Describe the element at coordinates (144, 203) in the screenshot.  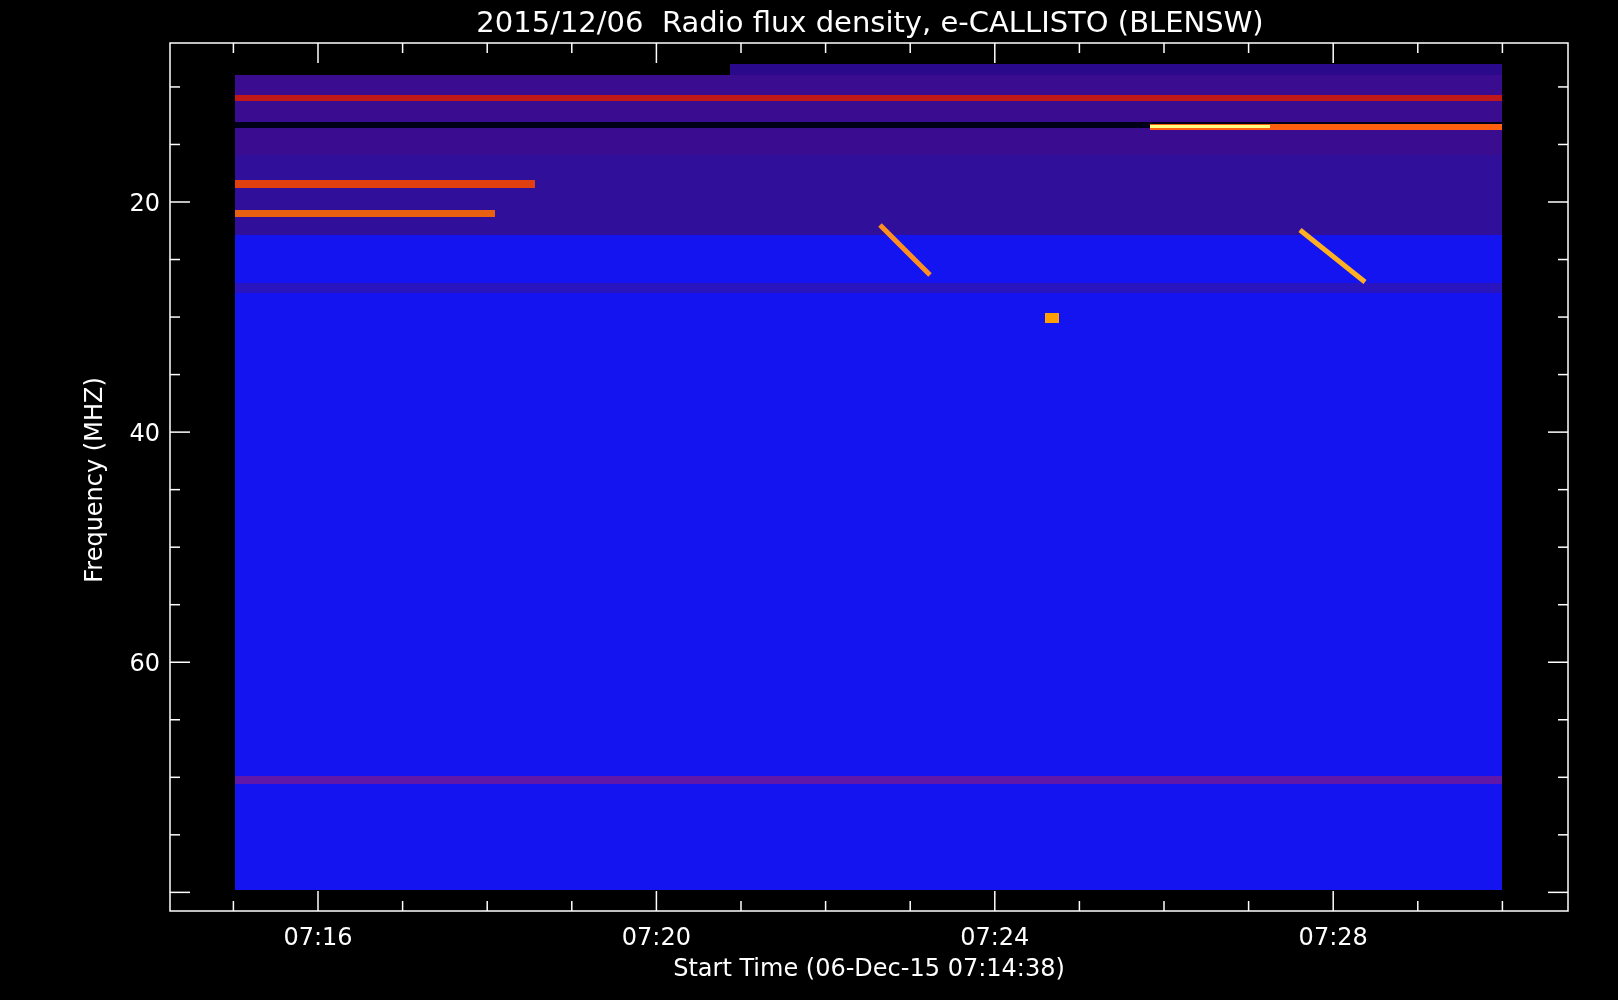
I see `y-tick-label: 20` at that location.